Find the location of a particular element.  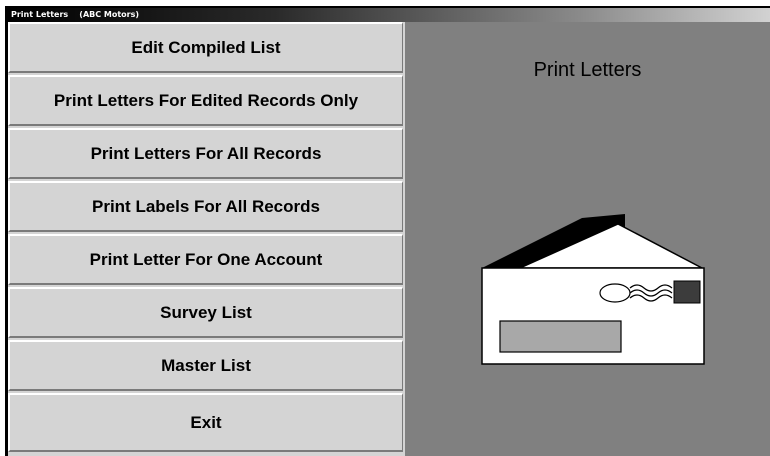

print-letters-all-records-label: Print Letters For All Records is located at coordinates (206, 153).